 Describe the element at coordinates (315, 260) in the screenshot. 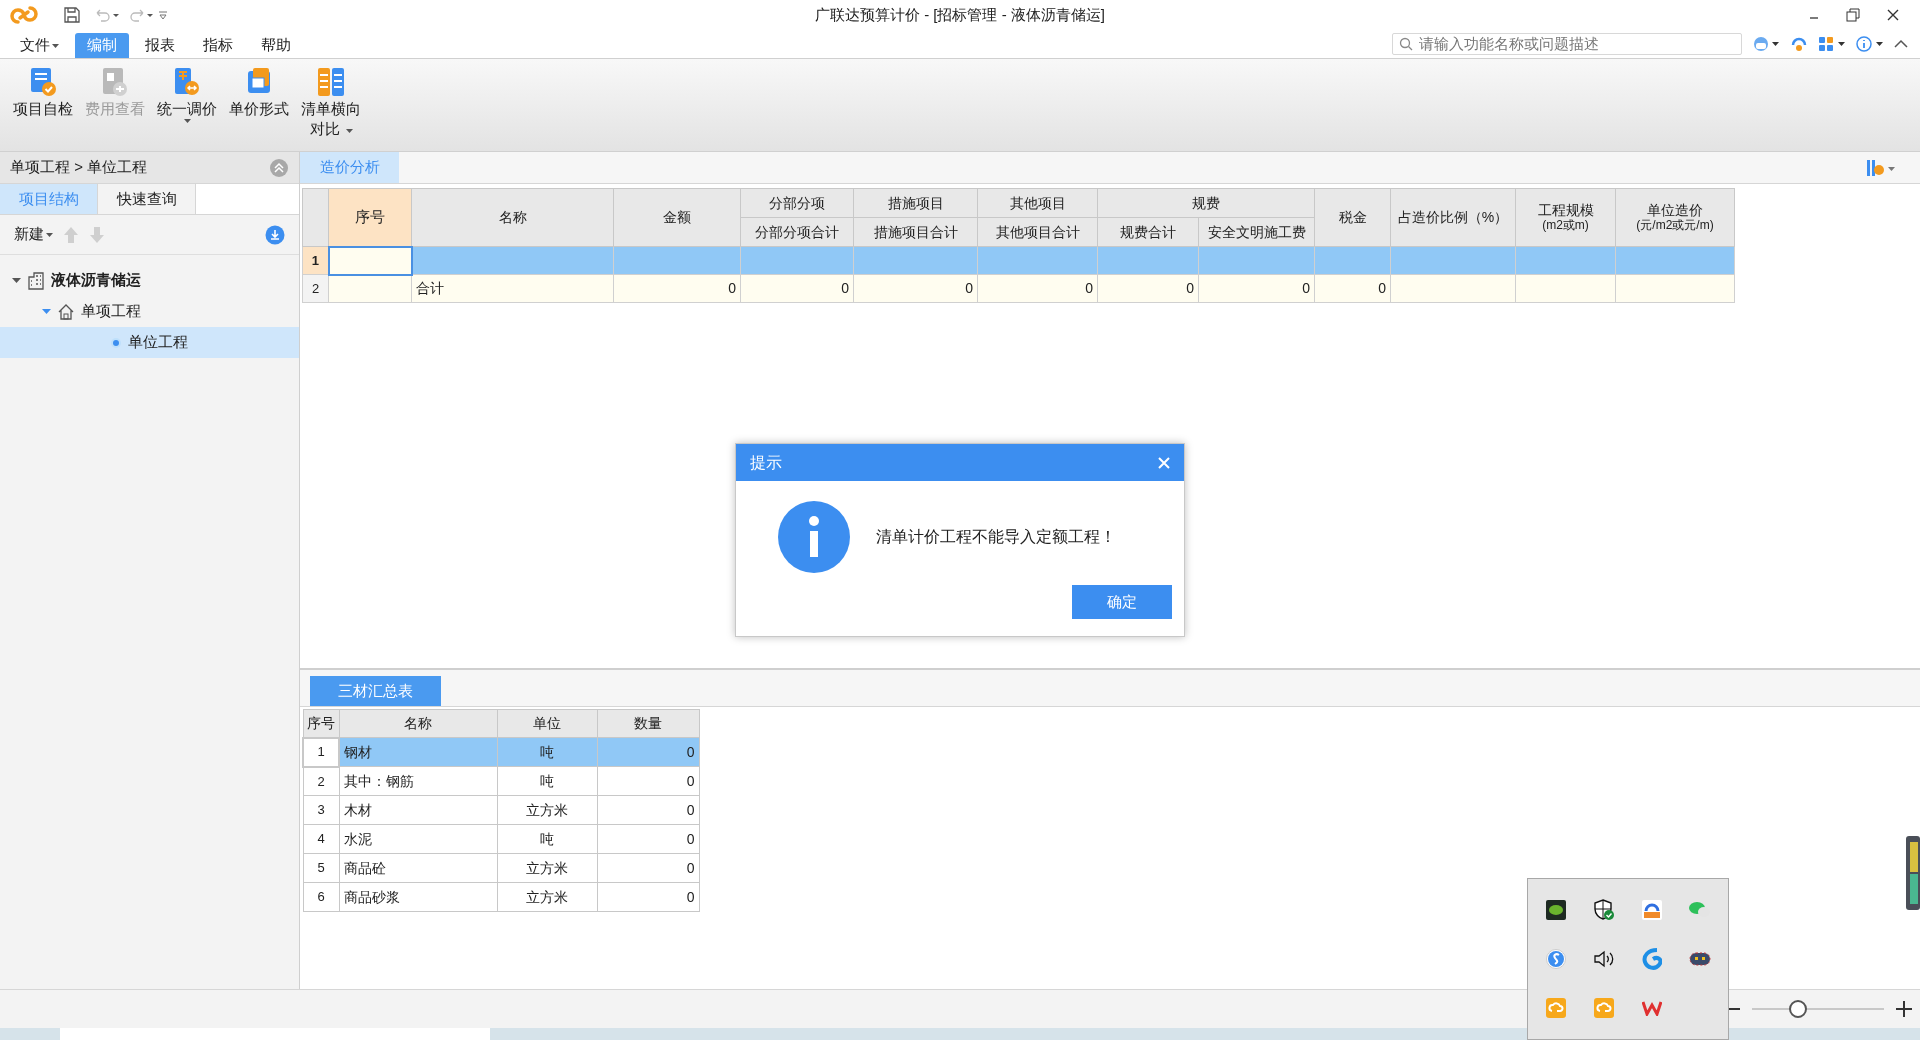

I see `row-number: 1` at that location.